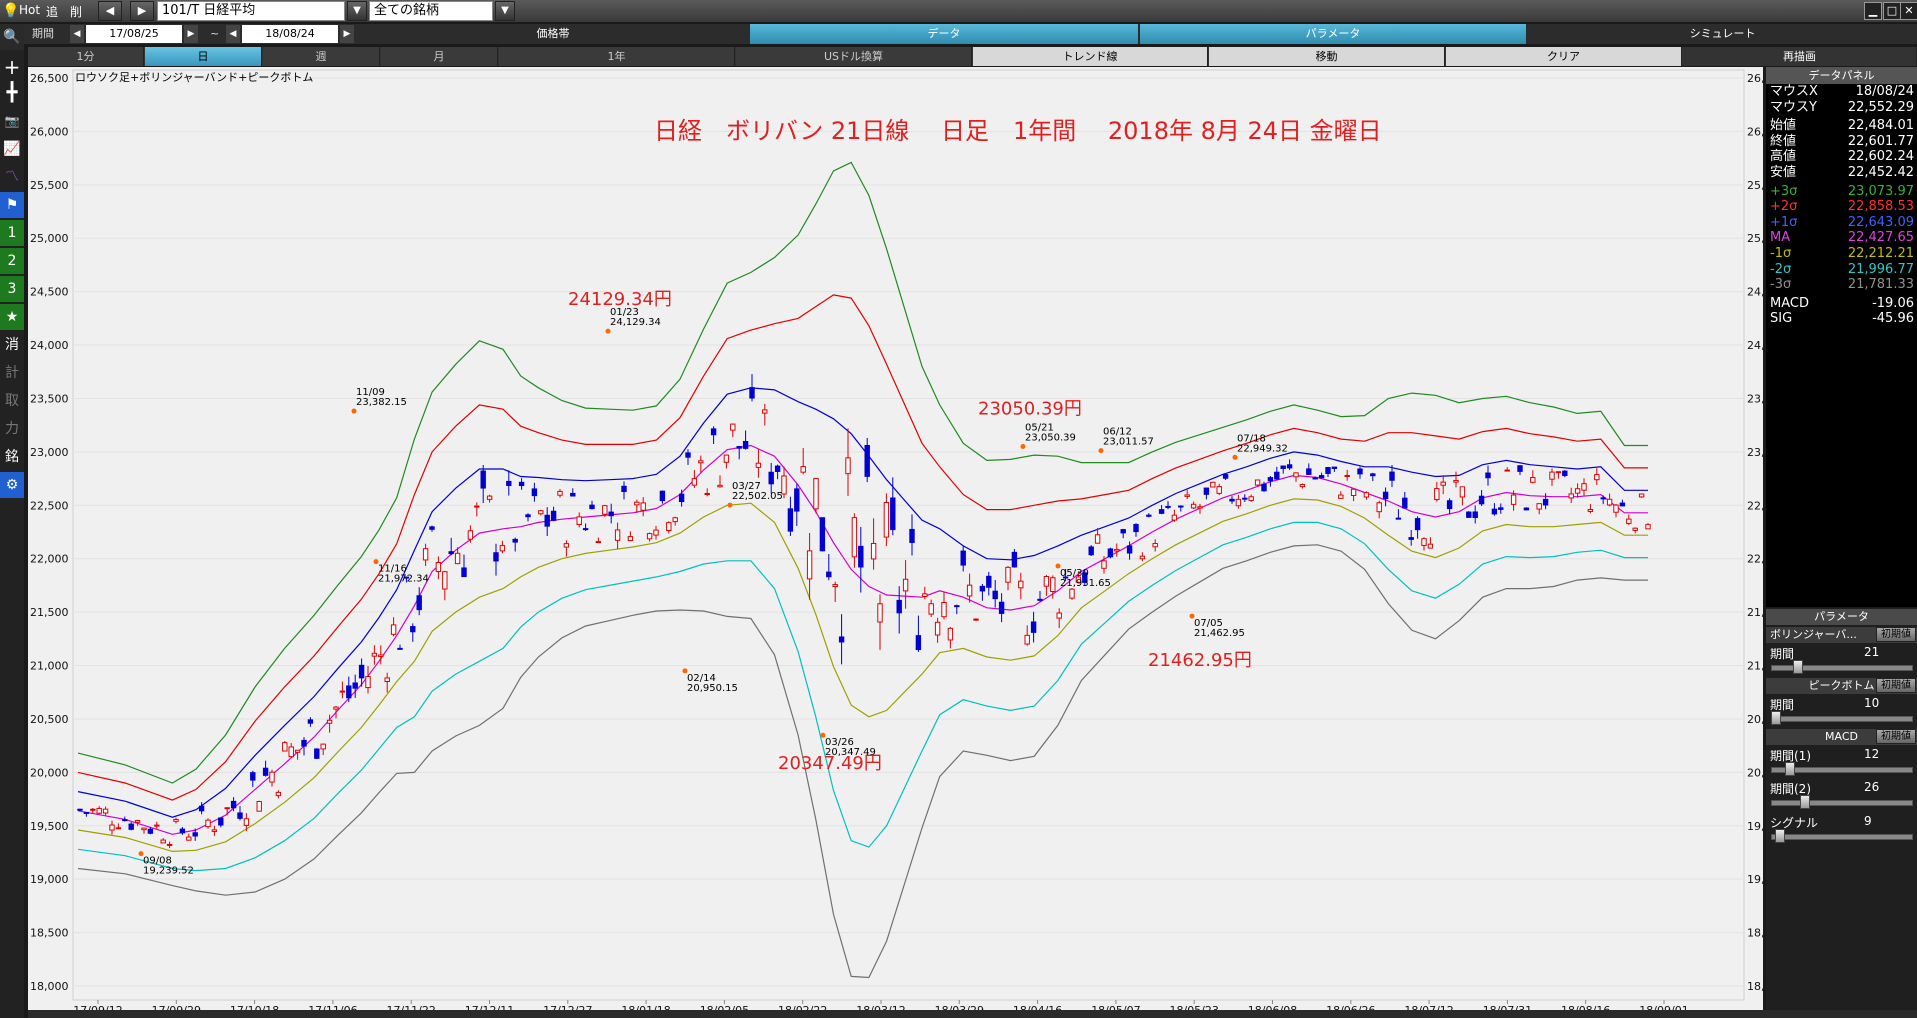 The width and height of the screenshot is (1917, 1018). Describe the element at coordinates (1327, 56) in the screenshot. I see `tab-move: 移動` at that location.